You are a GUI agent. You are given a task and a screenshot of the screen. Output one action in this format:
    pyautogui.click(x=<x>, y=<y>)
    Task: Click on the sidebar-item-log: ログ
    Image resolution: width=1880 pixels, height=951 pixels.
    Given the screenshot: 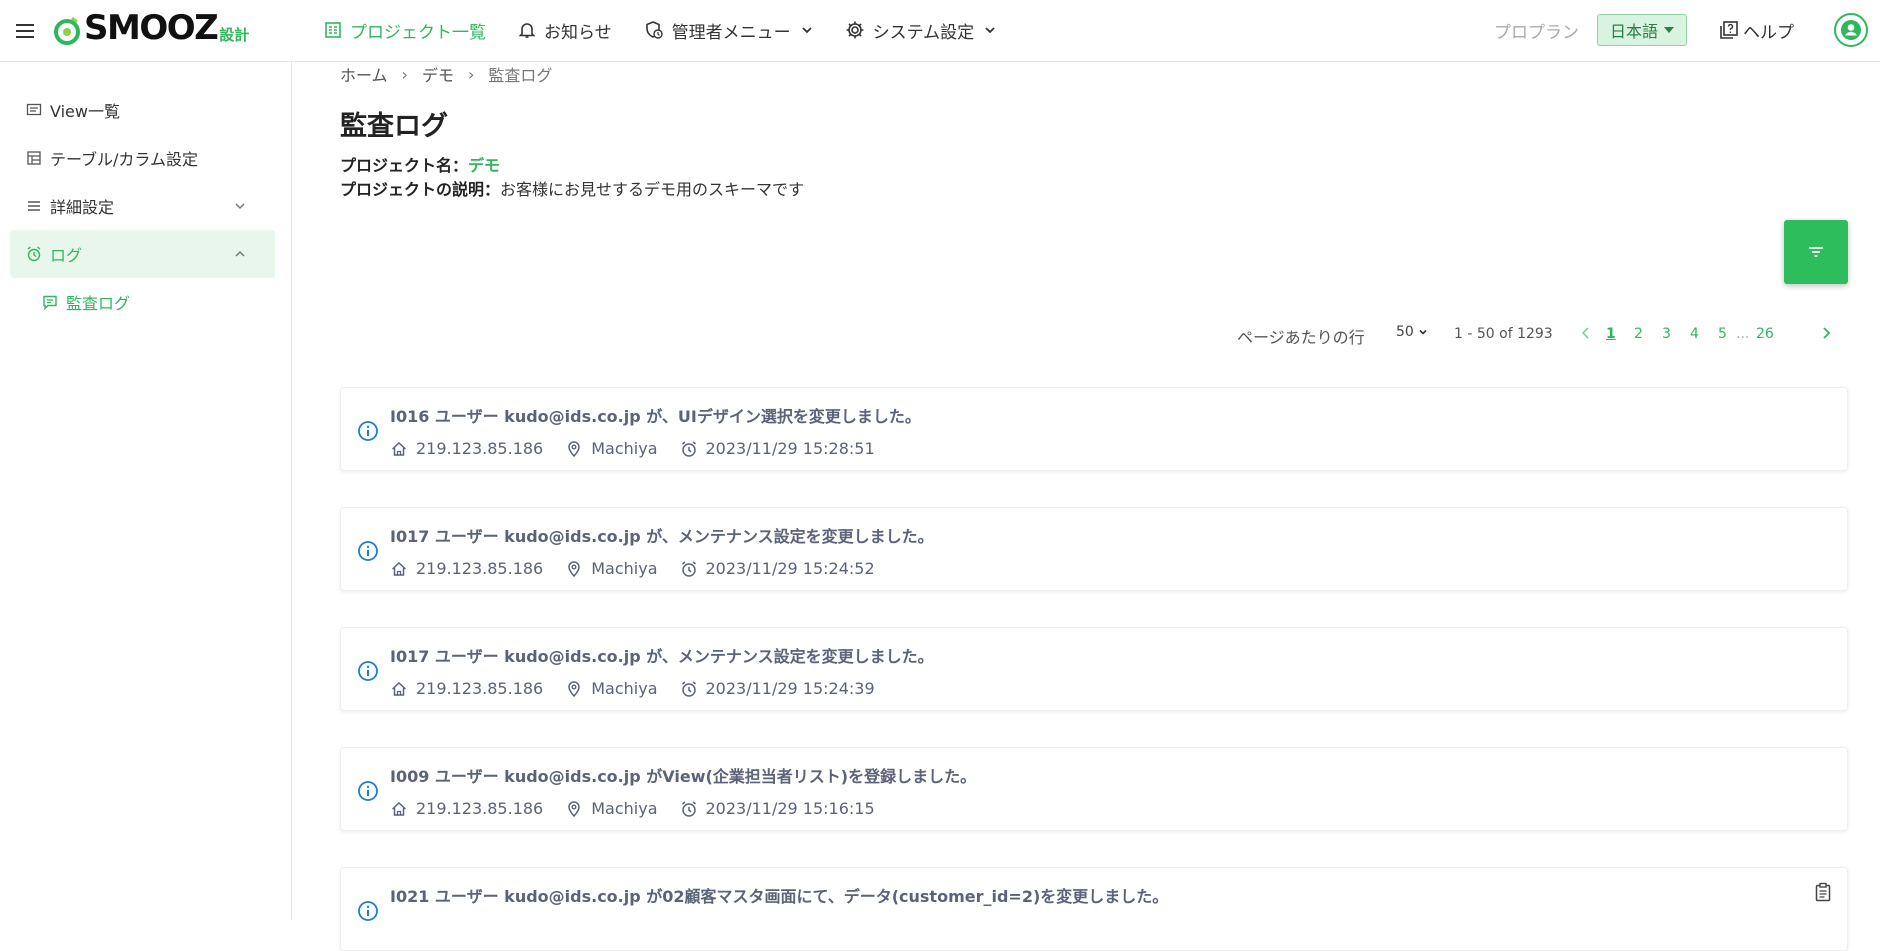 What is the action you would take?
    pyautogui.click(x=142, y=254)
    